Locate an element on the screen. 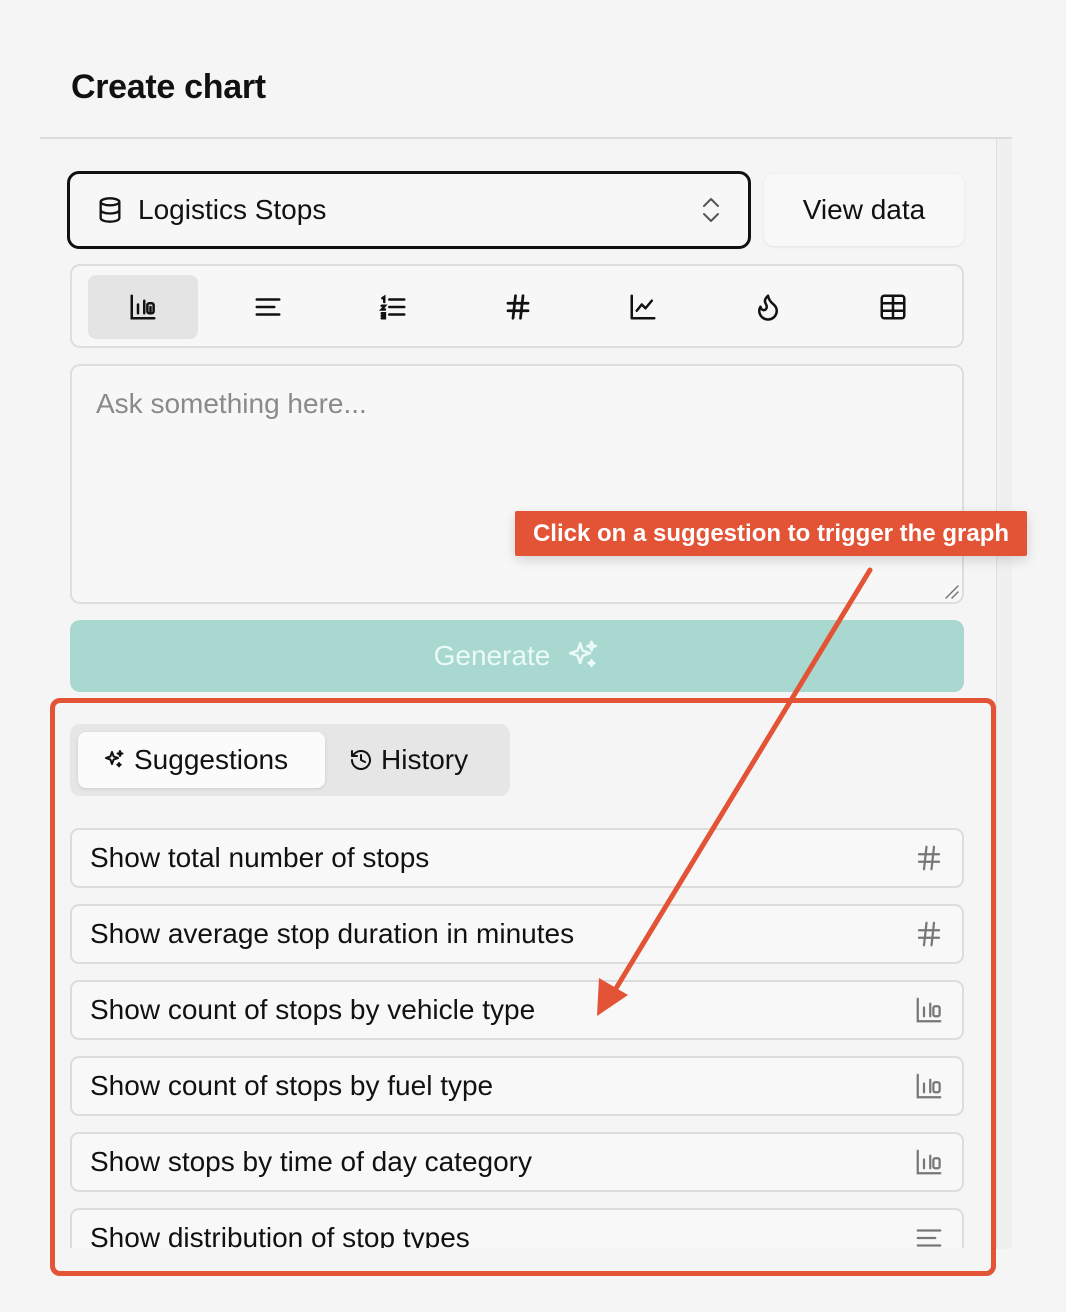 The image size is (1066, 1312). resize-grip-icon is located at coordinates (951, 591).